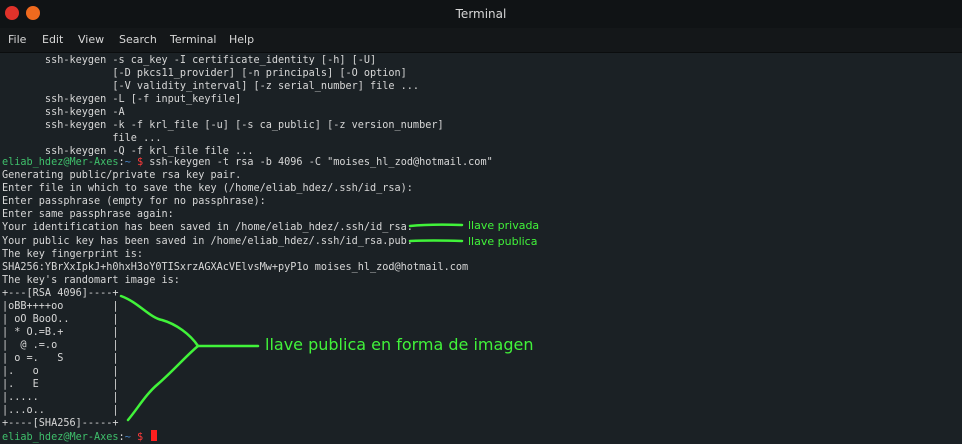 The image size is (962, 444). I want to click on public-key-label: llave publica, so click(503, 241).